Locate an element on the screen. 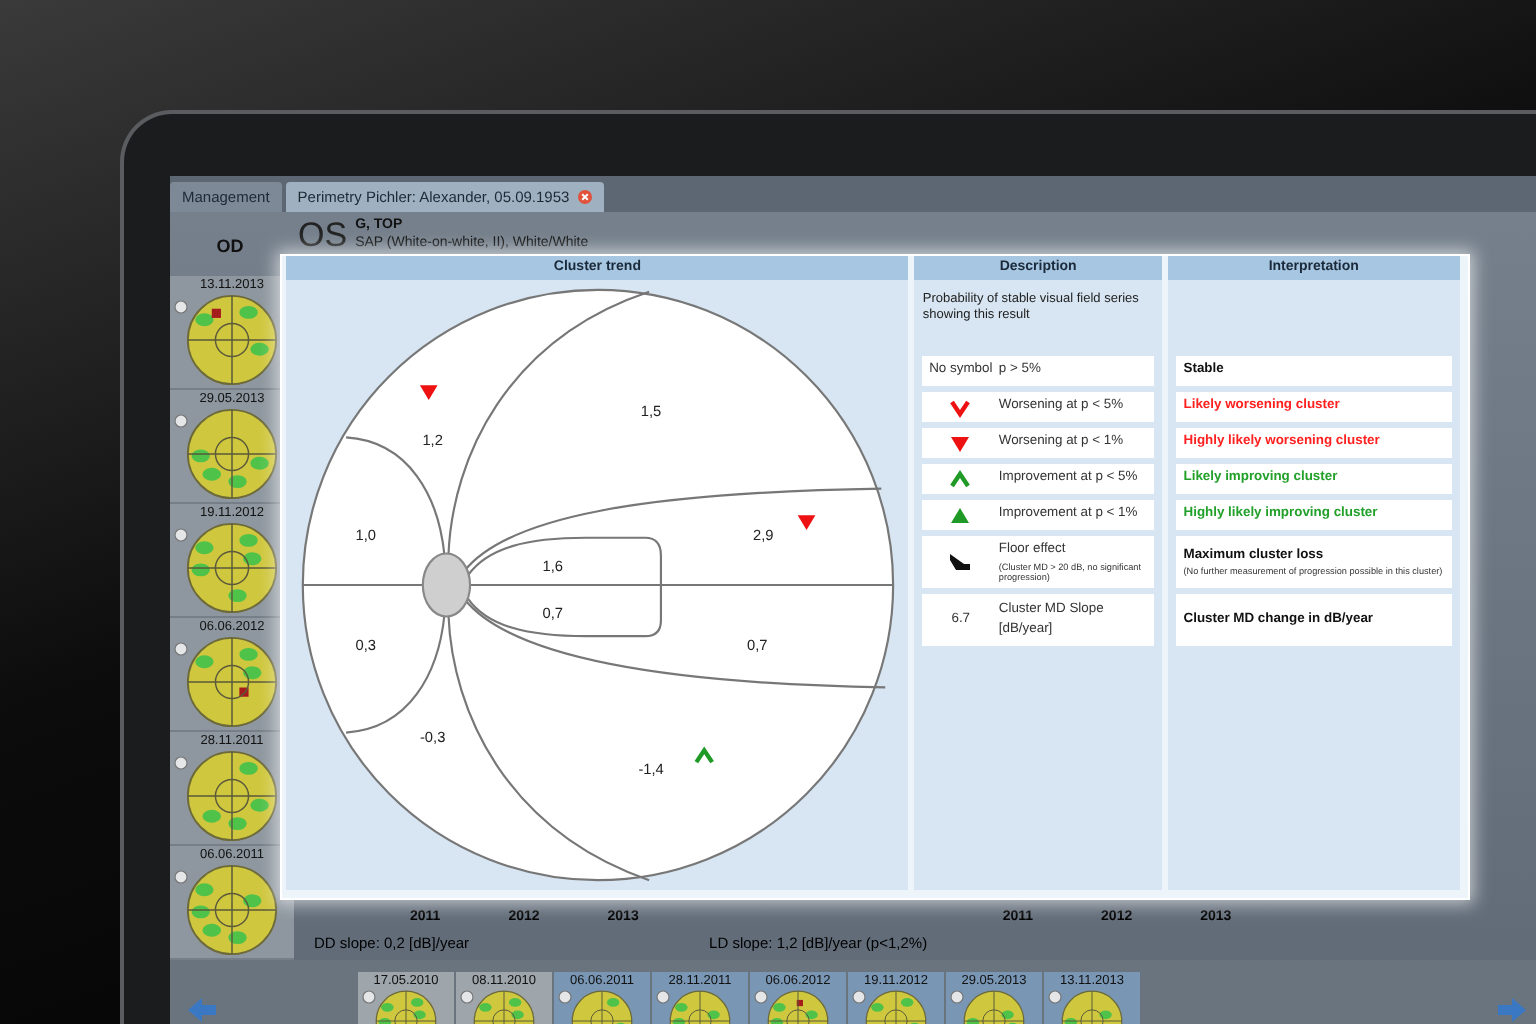  eye-label: OS is located at coordinates (323, 235).